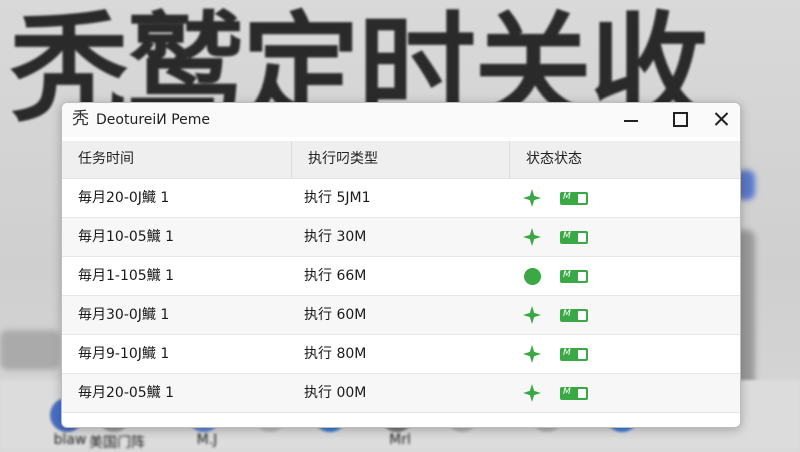 The width and height of the screenshot is (800, 452). I want to click on table-row: 毎月20-05鱵 1 执行 00M M, so click(401, 393).